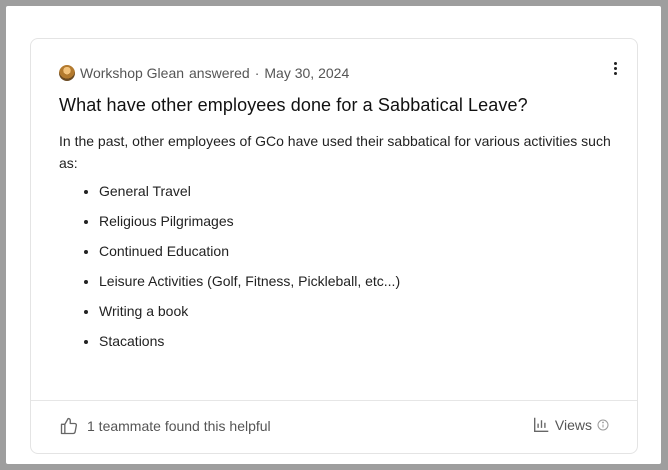 The image size is (668, 470). What do you see at coordinates (249, 225) in the screenshot?
I see `list-item: Religious Pilgrimages` at bounding box center [249, 225].